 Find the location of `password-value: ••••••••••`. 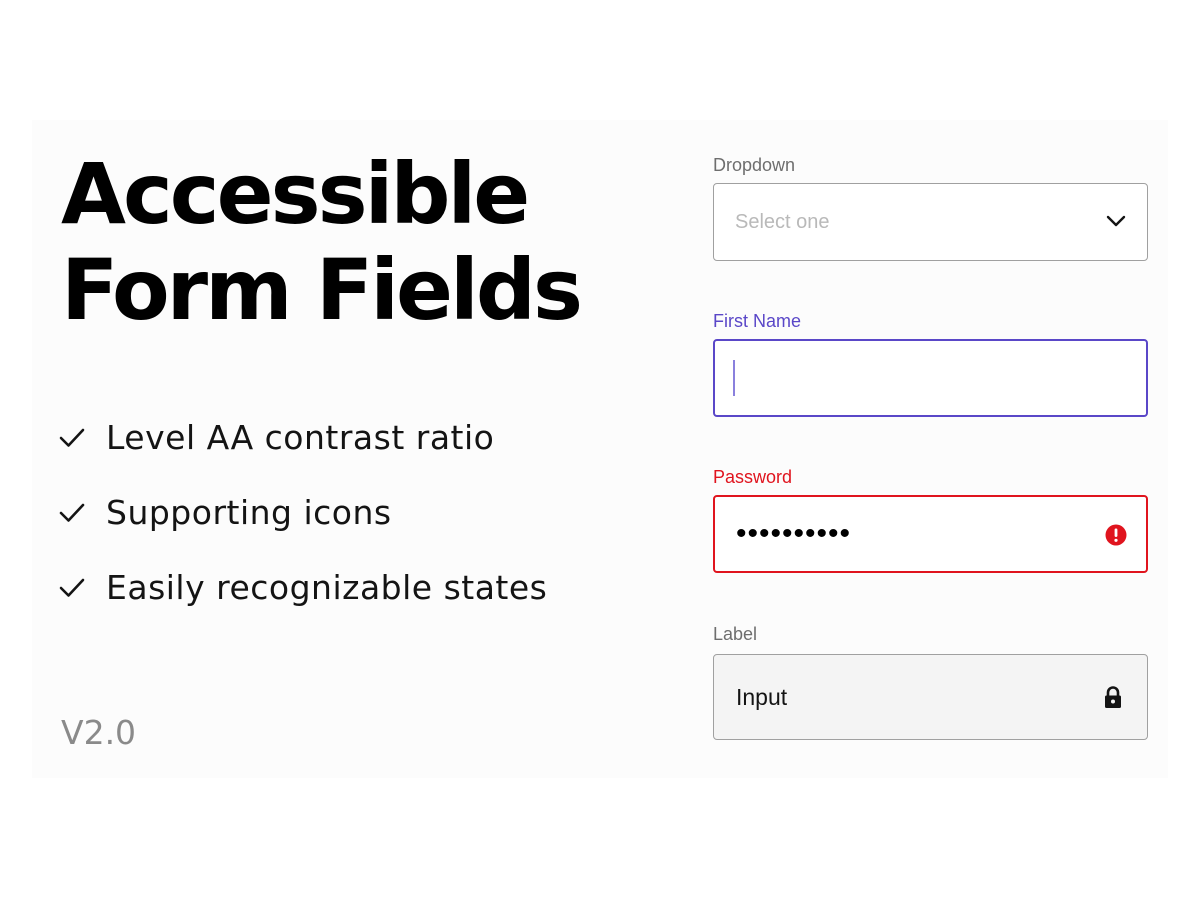

password-value: •••••••••• is located at coordinates (794, 533).